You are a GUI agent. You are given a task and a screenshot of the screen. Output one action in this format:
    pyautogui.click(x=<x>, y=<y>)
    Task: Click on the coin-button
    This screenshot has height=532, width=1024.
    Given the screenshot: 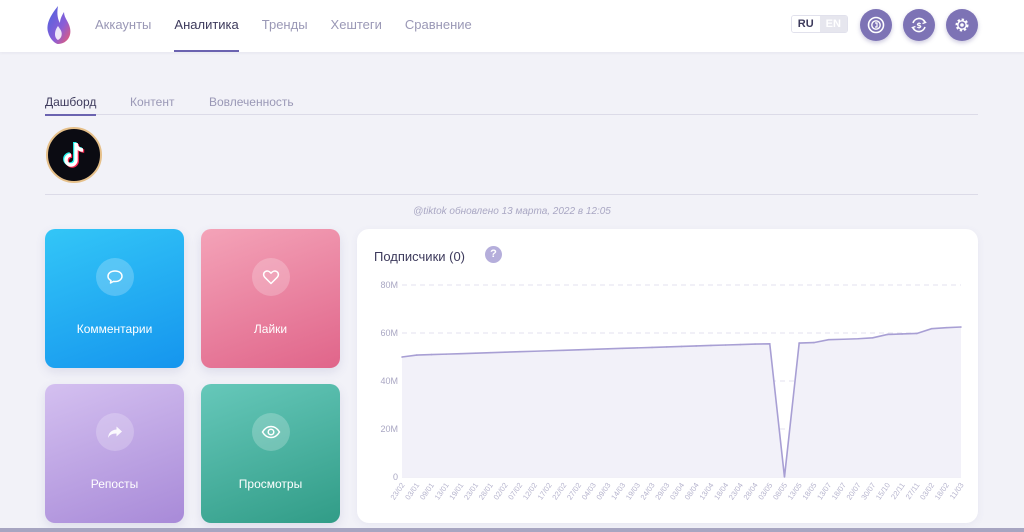 What is the action you would take?
    pyautogui.click(x=876, y=25)
    